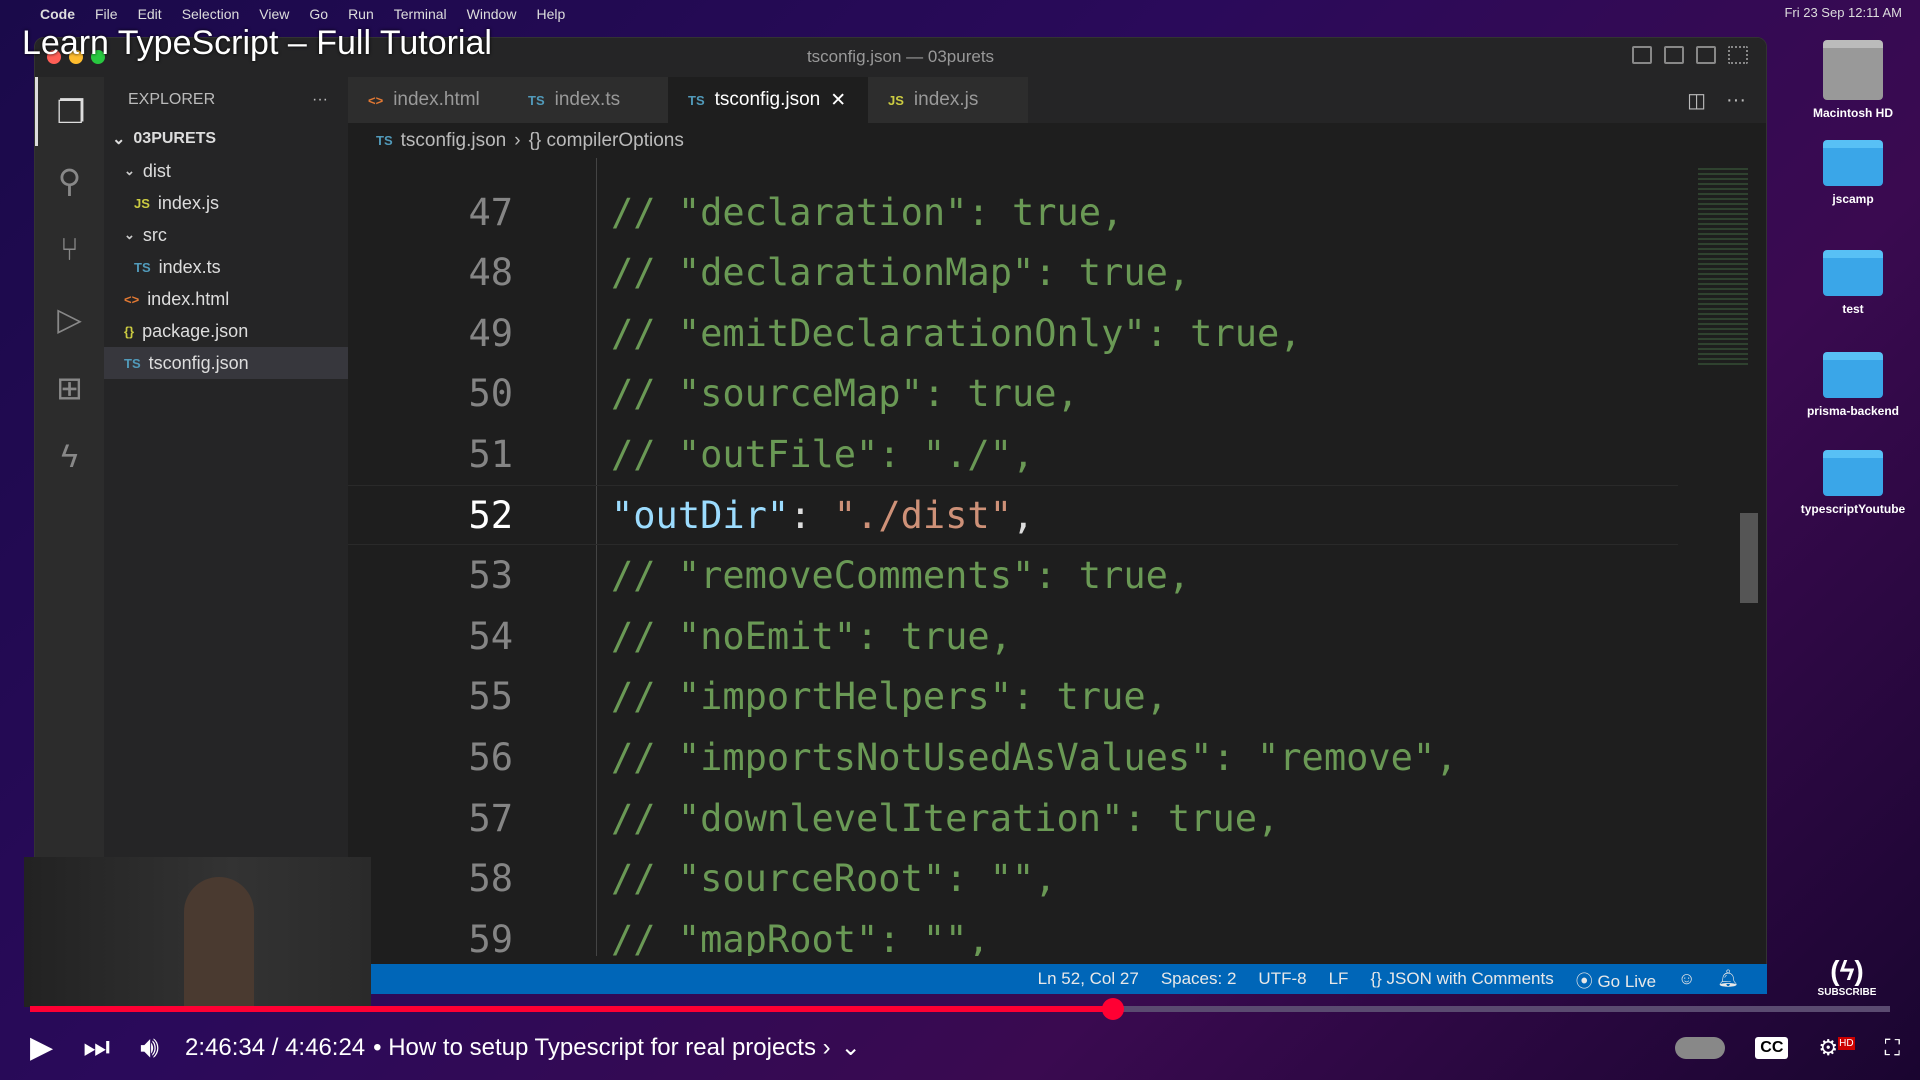 The height and width of the screenshot is (1080, 1920). Describe the element at coordinates (41, 1047) in the screenshot. I see `play-icon: ▶` at that location.